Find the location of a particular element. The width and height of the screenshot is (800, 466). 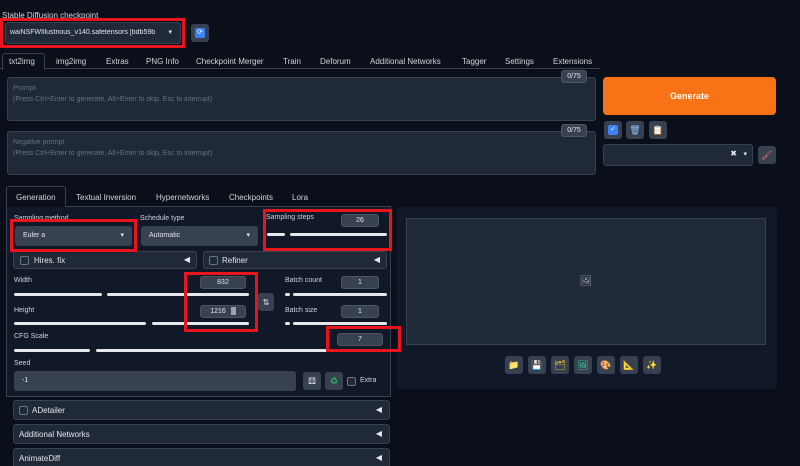

sub-tab-checkpoints: Checkpoints is located at coordinates (251, 197).